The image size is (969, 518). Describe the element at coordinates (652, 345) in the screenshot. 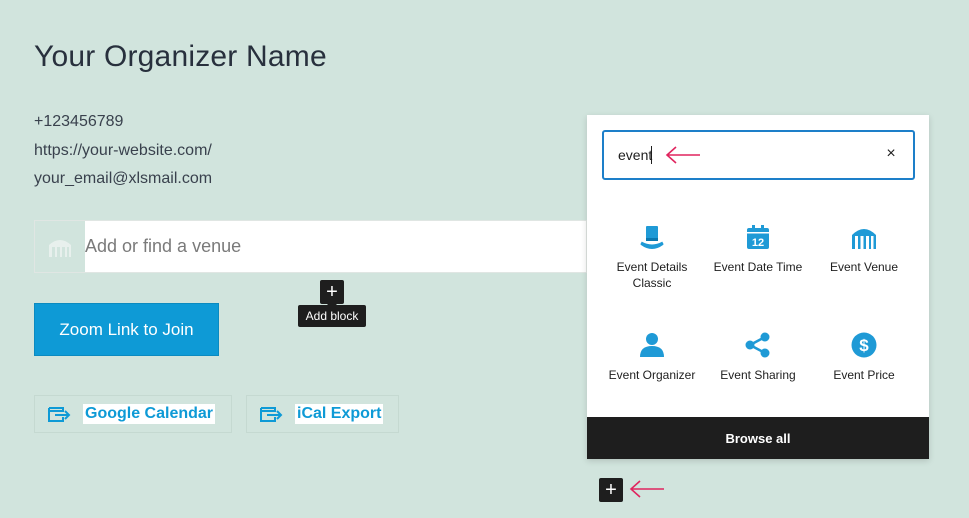

I see `person-icon` at that location.